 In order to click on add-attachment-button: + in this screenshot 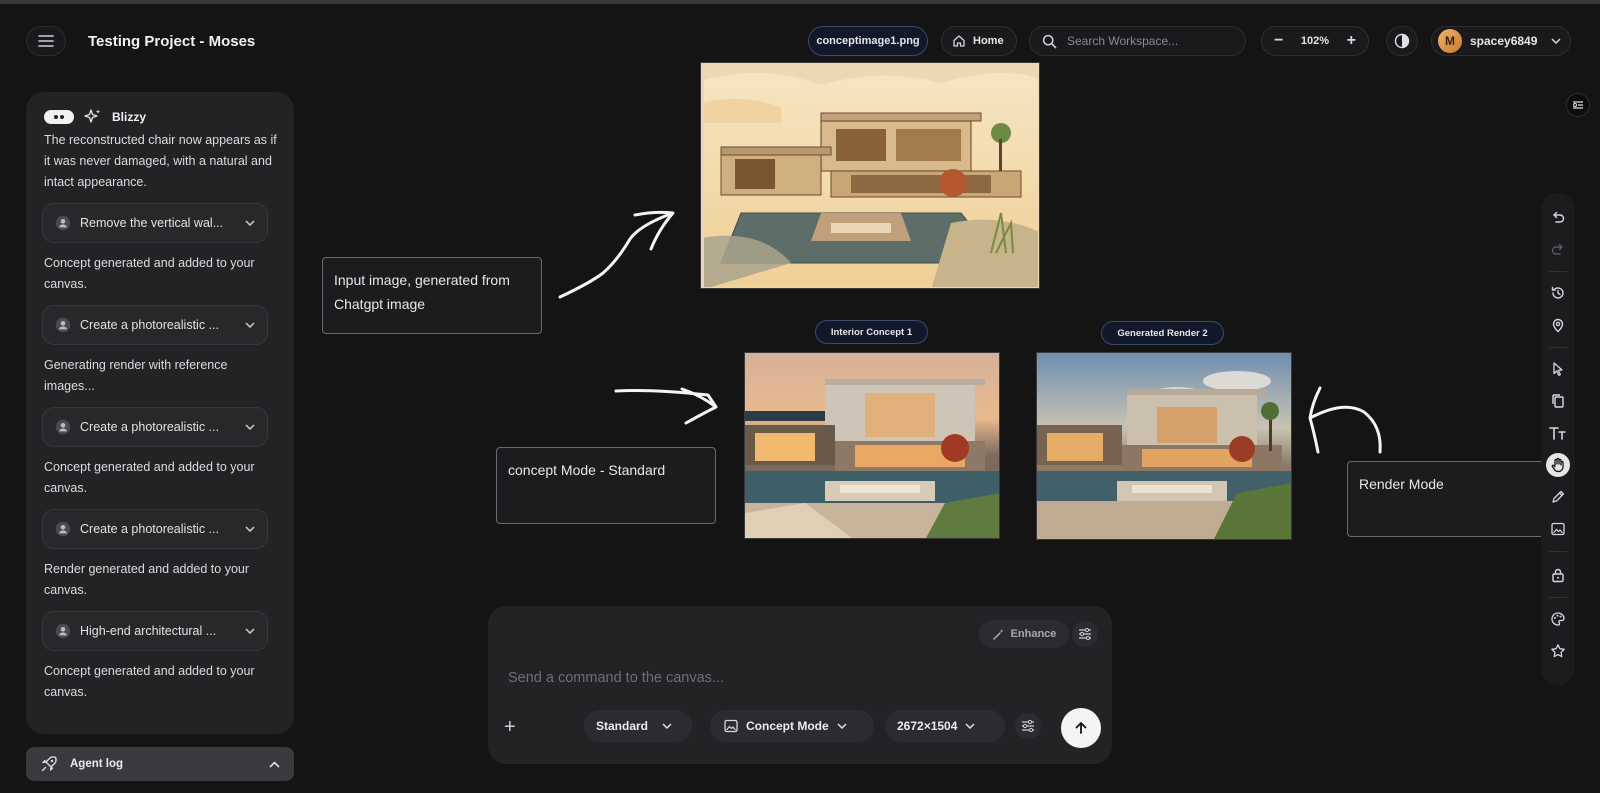, I will do `click(510, 727)`.